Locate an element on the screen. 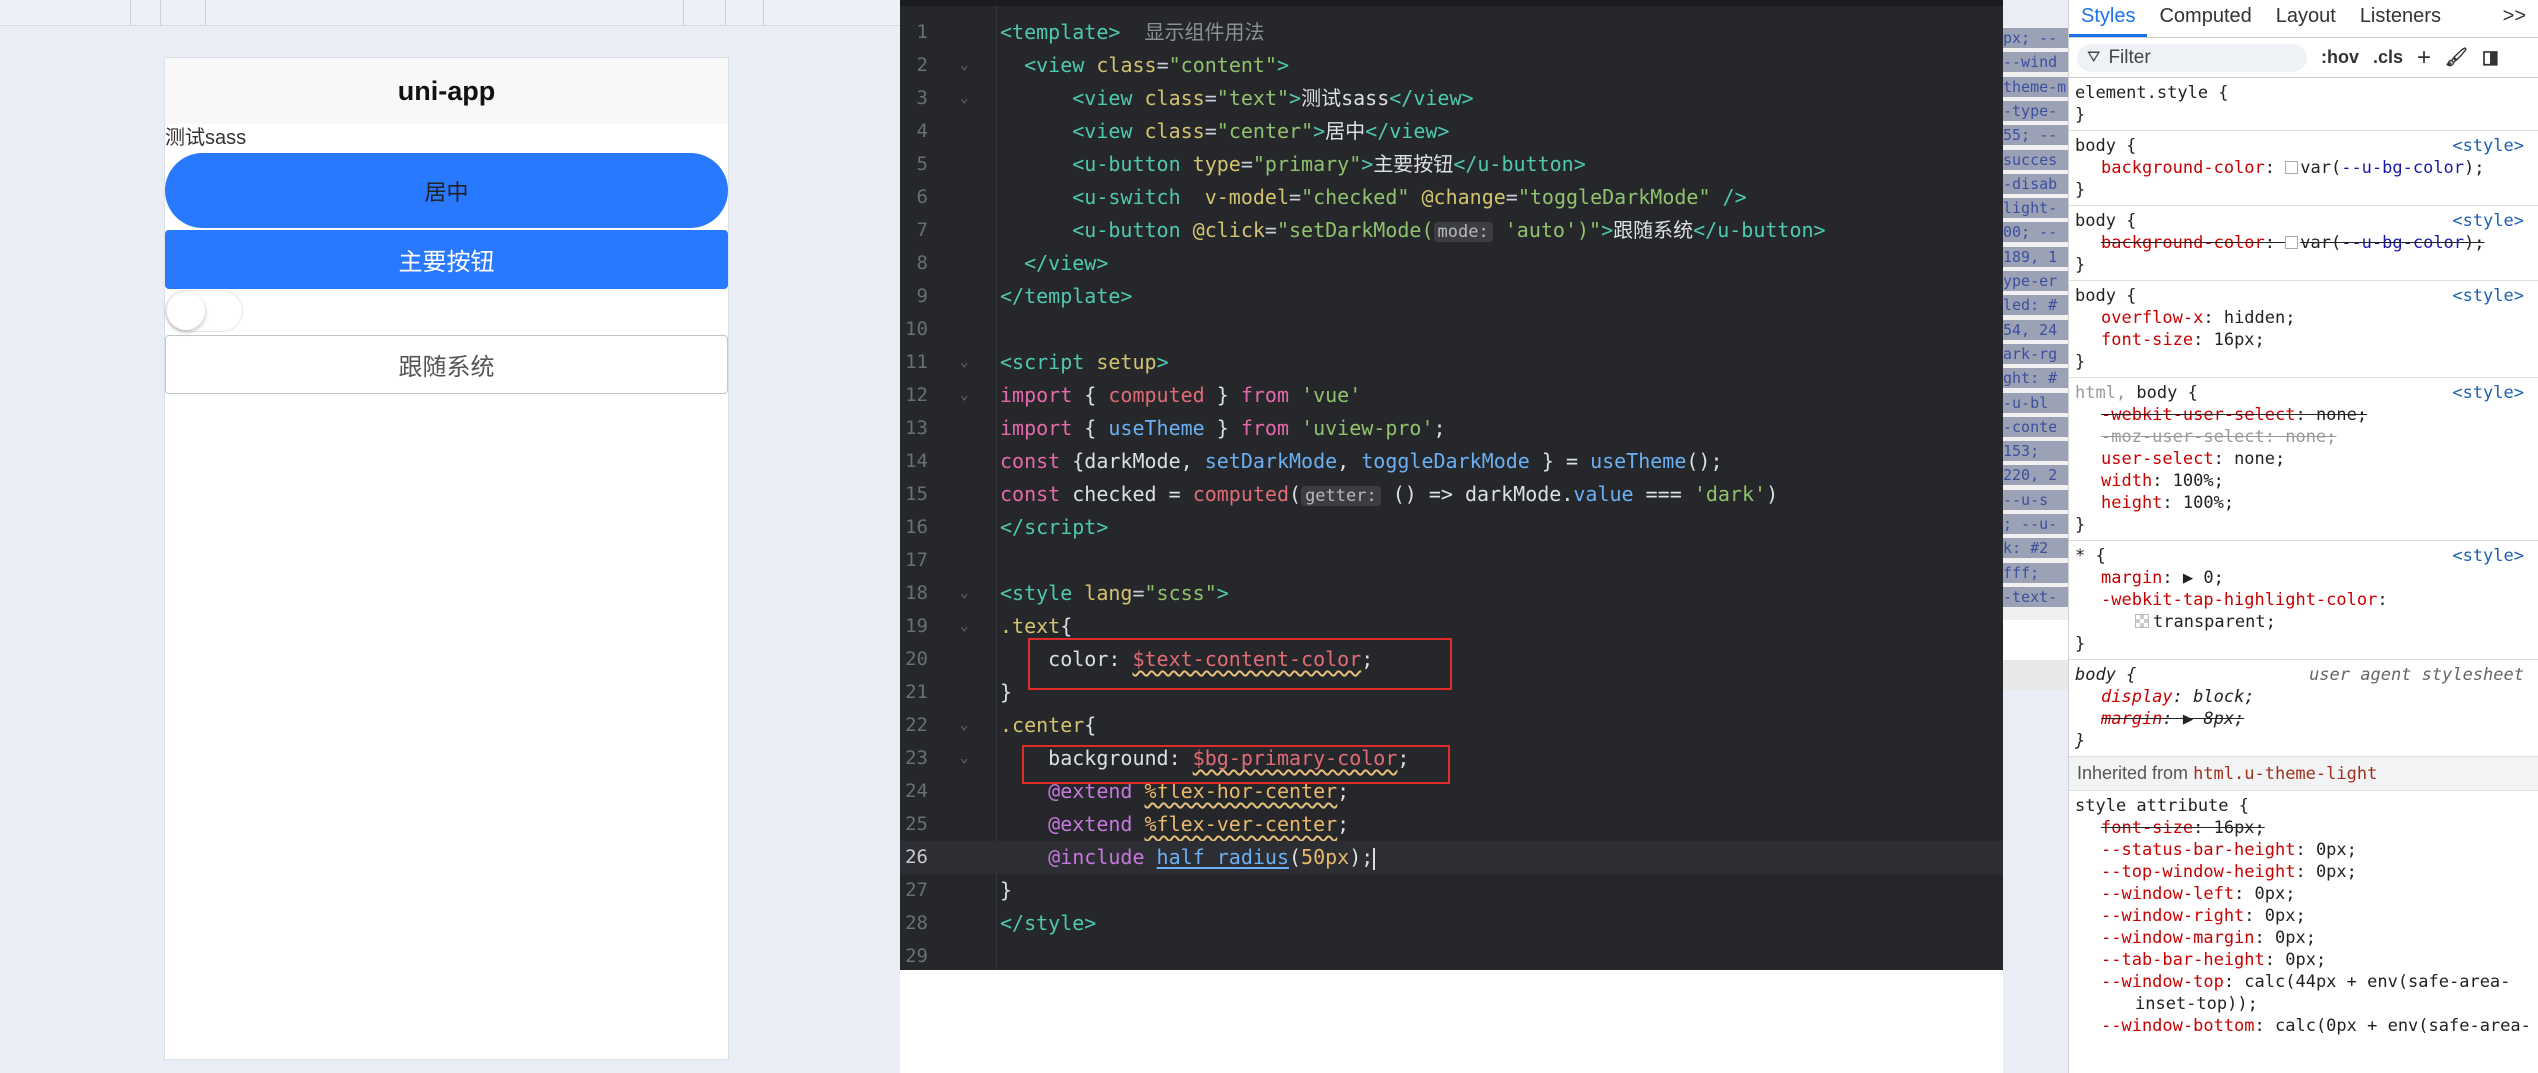 The height and width of the screenshot is (1073, 2538). tab--: >> is located at coordinates (2514, 21).